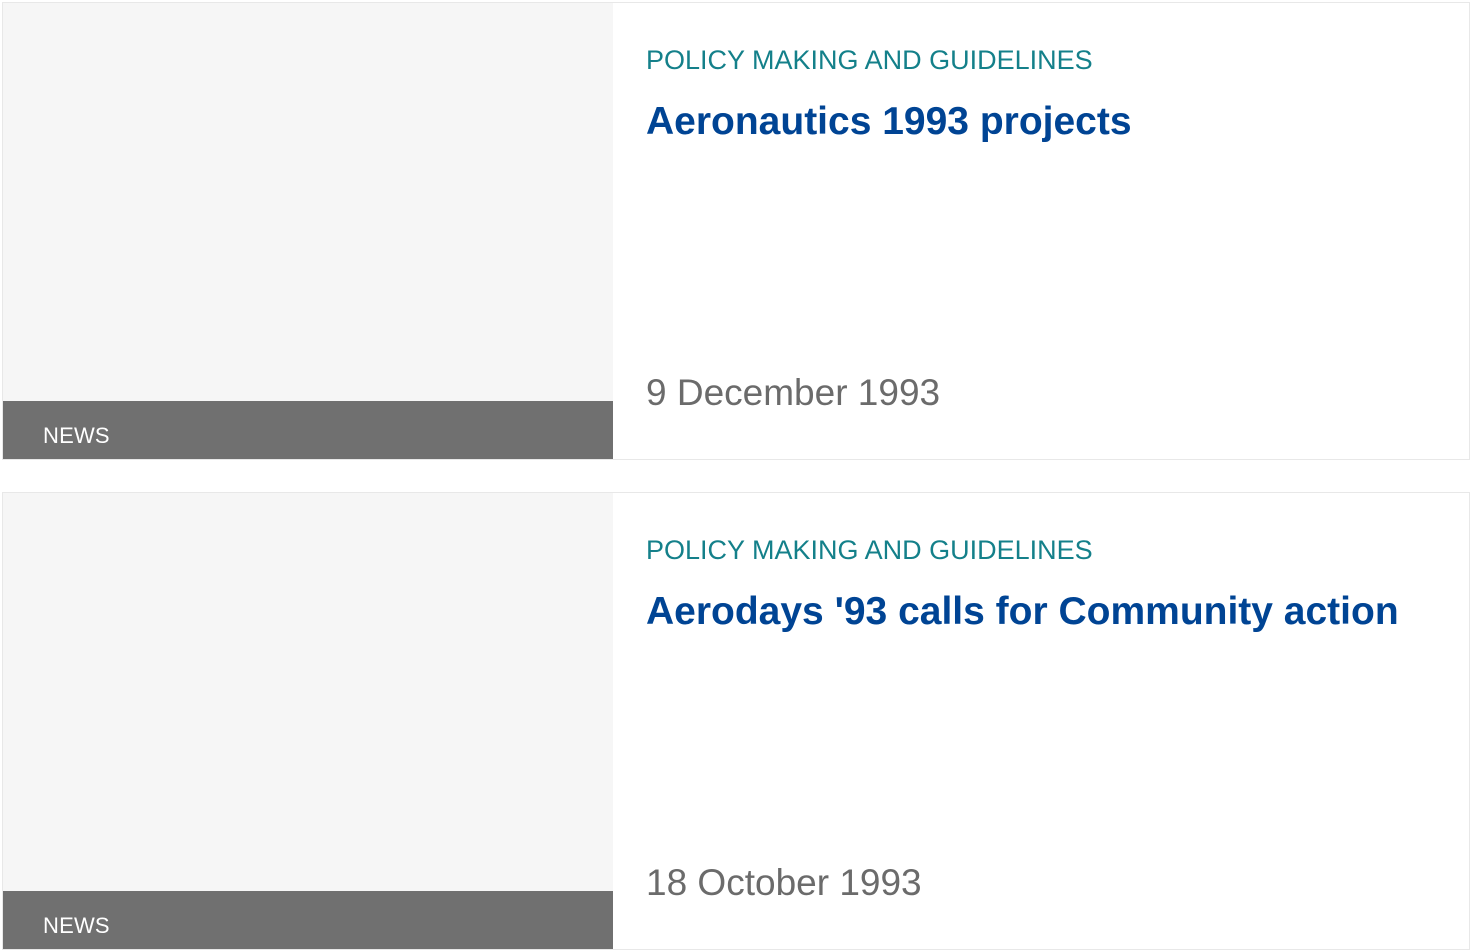 Image resolution: width=1471 pixels, height=952 pixels. What do you see at coordinates (1022, 612) in the screenshot?
I see `card-title-link: Aerodays '93 calls for Community action` at bounding box center [1022, 612].